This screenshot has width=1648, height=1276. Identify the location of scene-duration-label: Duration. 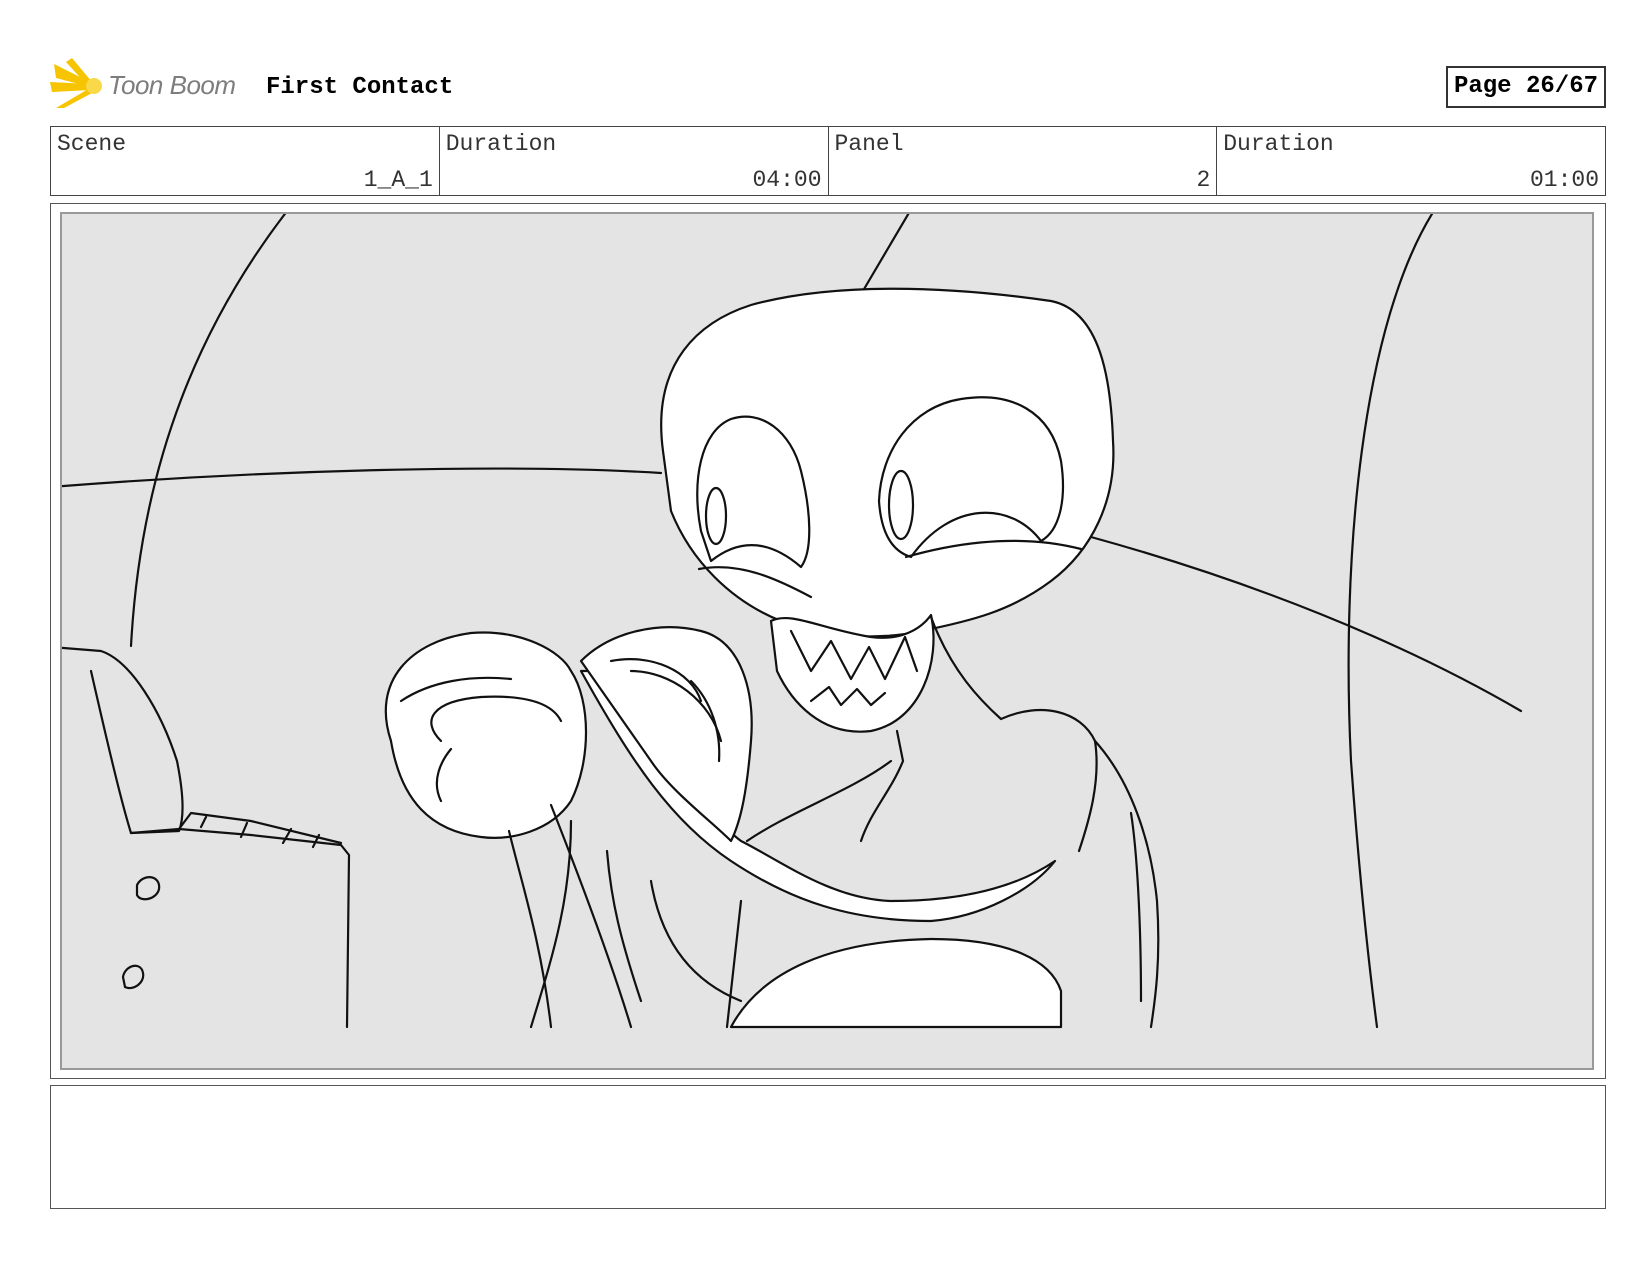
(501, 144).